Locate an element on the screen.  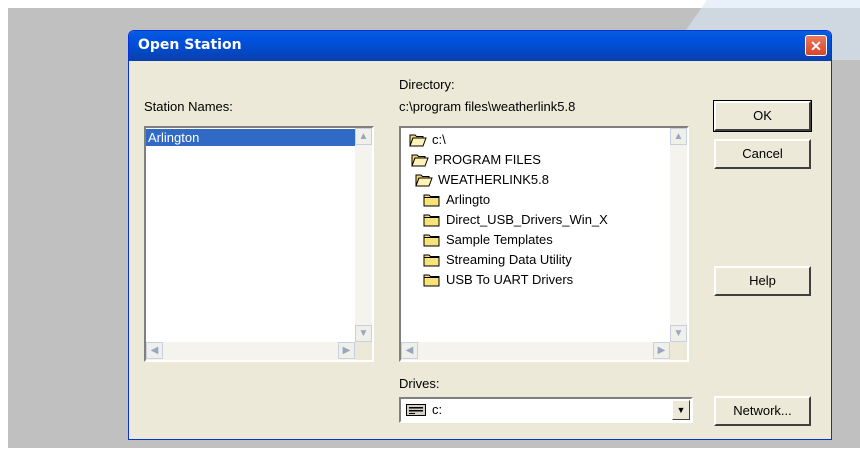
directory-item: Arlingto is located at coordinates (456, 200).